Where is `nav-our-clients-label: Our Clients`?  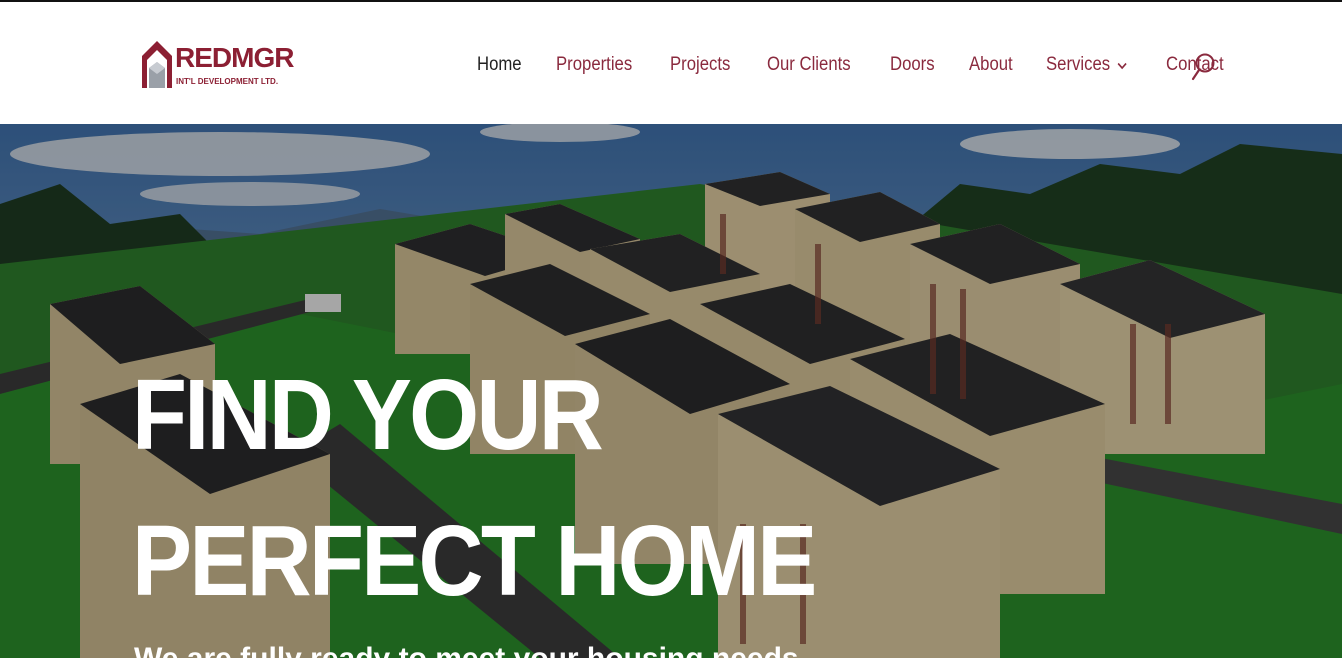 nav-our-clients-label: Our Clients is located at coordinates (808, 64).